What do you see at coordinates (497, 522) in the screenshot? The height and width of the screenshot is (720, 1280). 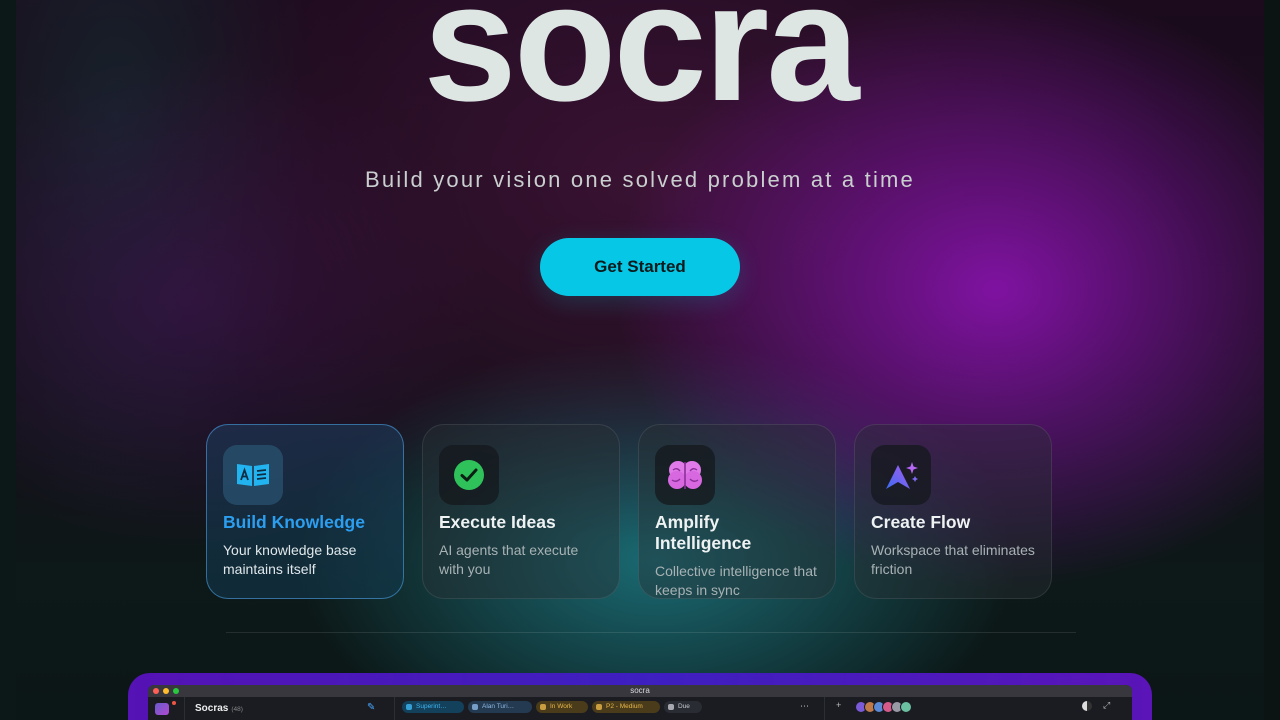 I see `feature-title: Execute Ideas` at bounding box center [497, 522].